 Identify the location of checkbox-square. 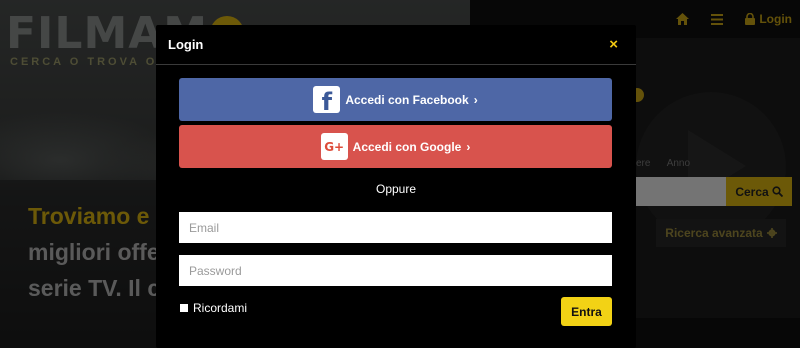
(184, 308).